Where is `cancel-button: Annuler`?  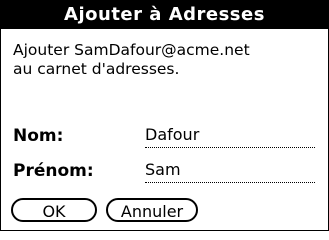
cancel-button: Annuler is located at coordinates (152, 210).